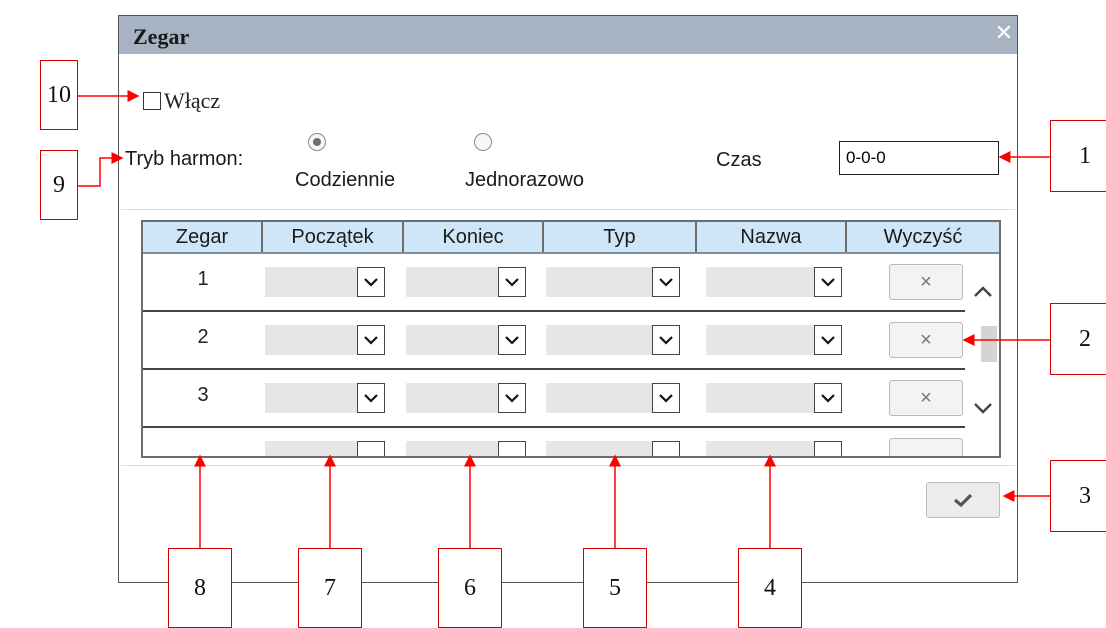 This screenshot has height=628, width=1106. What do you see at coordinates (1078, 496) in the screenshot?
I see `callout-3: 3` at bounding box center [1078, 496].